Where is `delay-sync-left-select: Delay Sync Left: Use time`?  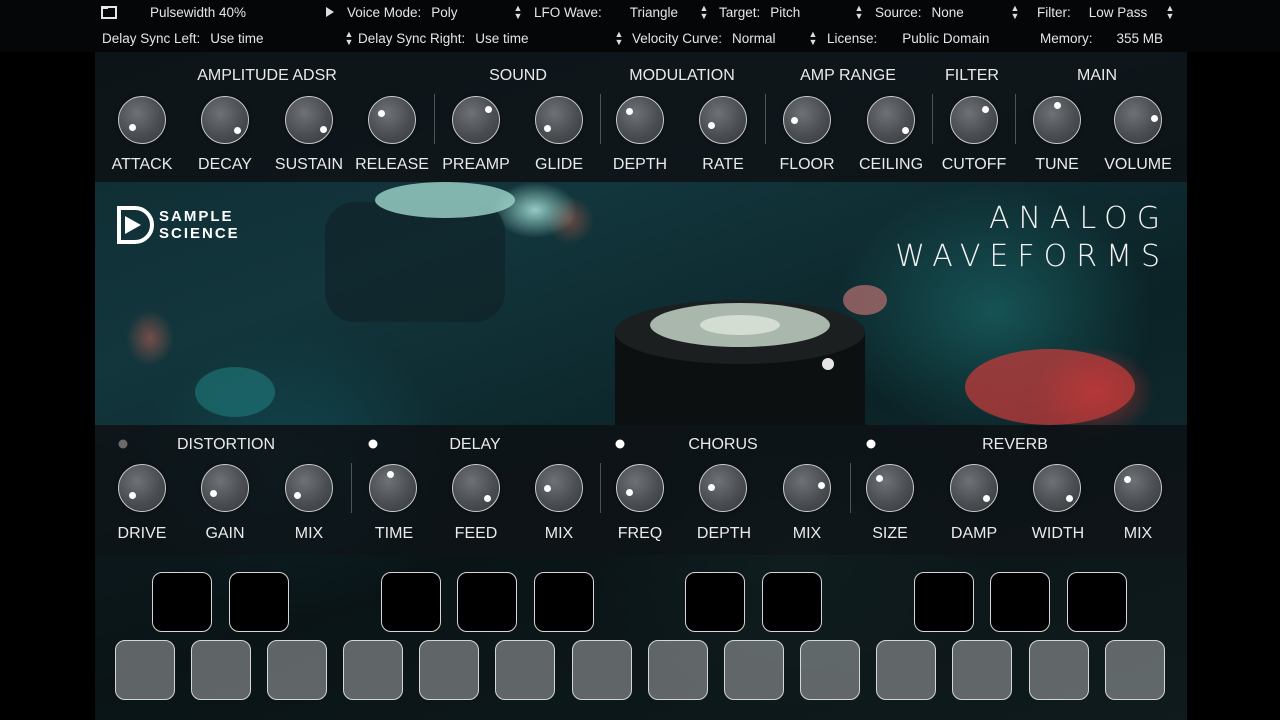
delay-sync-left-select: Delay Sync Left: Use time is located at coordinates (183, 38).